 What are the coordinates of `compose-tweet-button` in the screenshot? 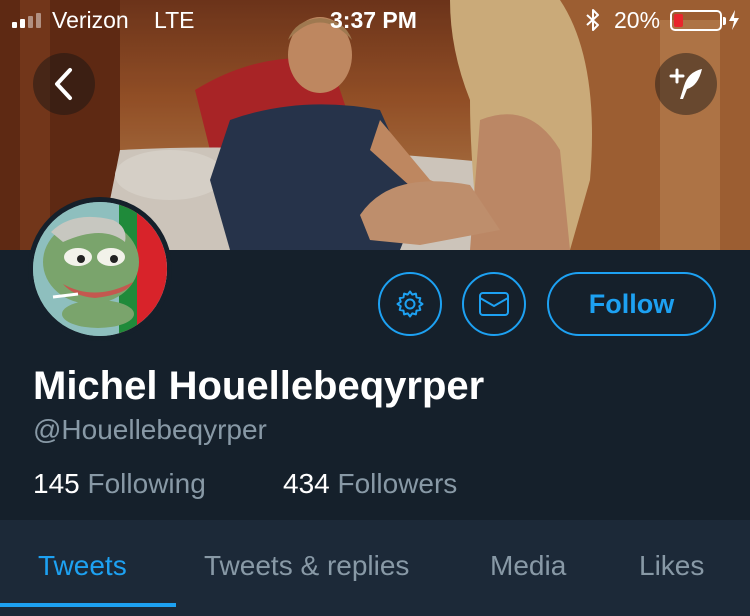 It's located at (686, 84).